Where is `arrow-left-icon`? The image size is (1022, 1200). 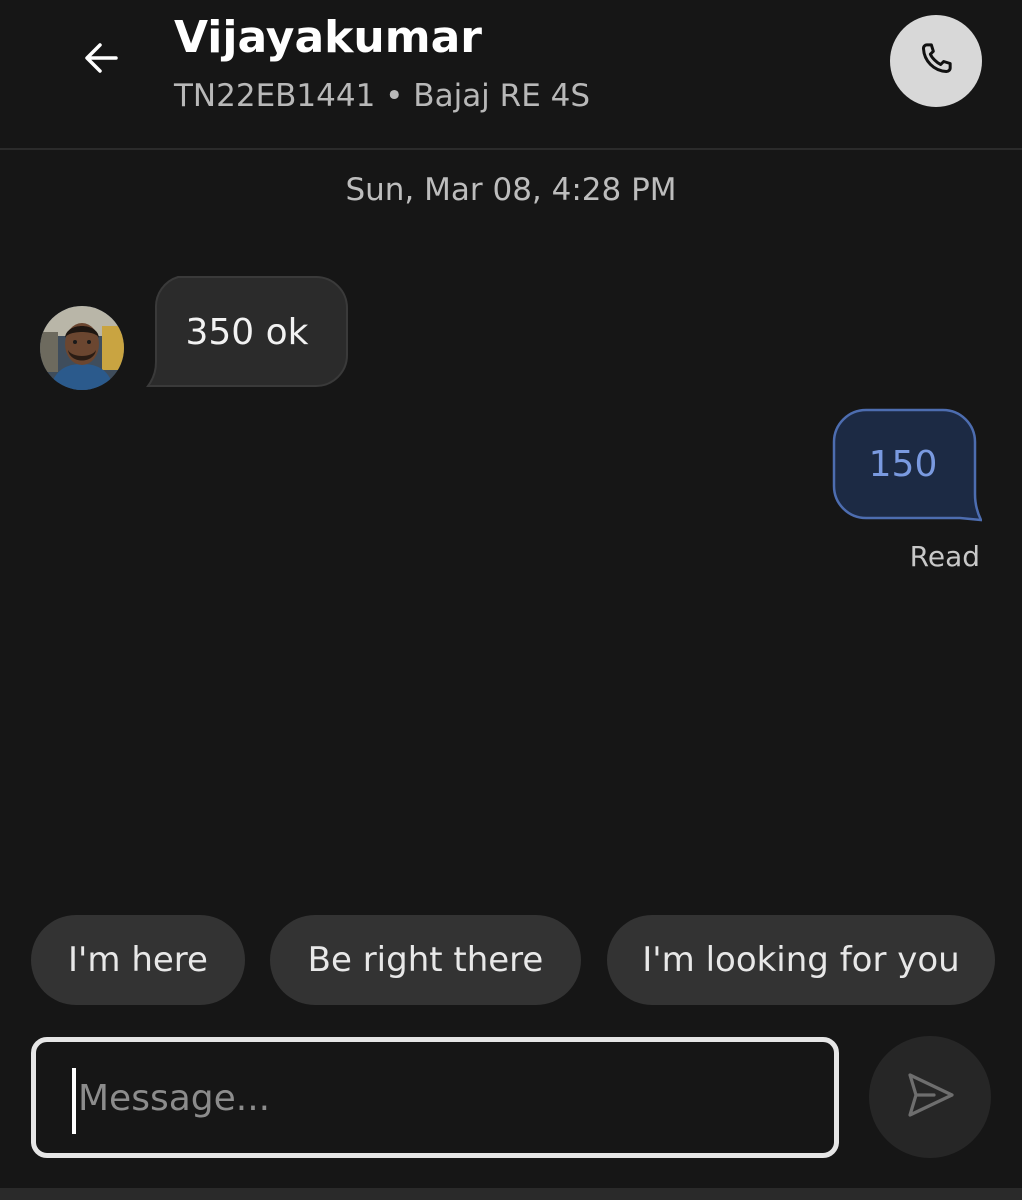
arrow-left-icon is located at coordinates (102, 60).